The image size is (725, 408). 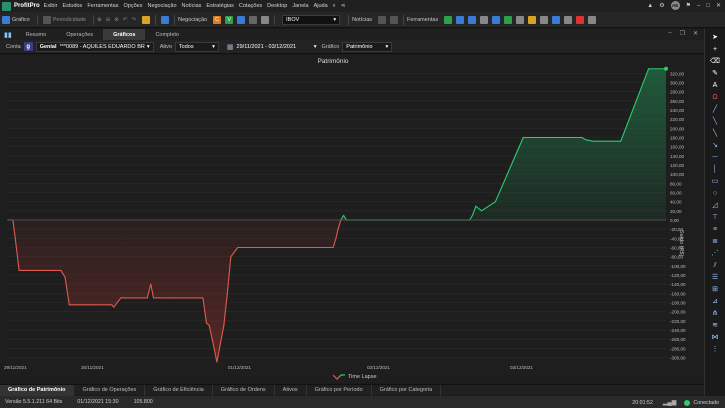 What do you see at coordinates (682, 33) in the screenshot?
I see `panel-restore-icon: ❐` at bounding box center [682, 33].